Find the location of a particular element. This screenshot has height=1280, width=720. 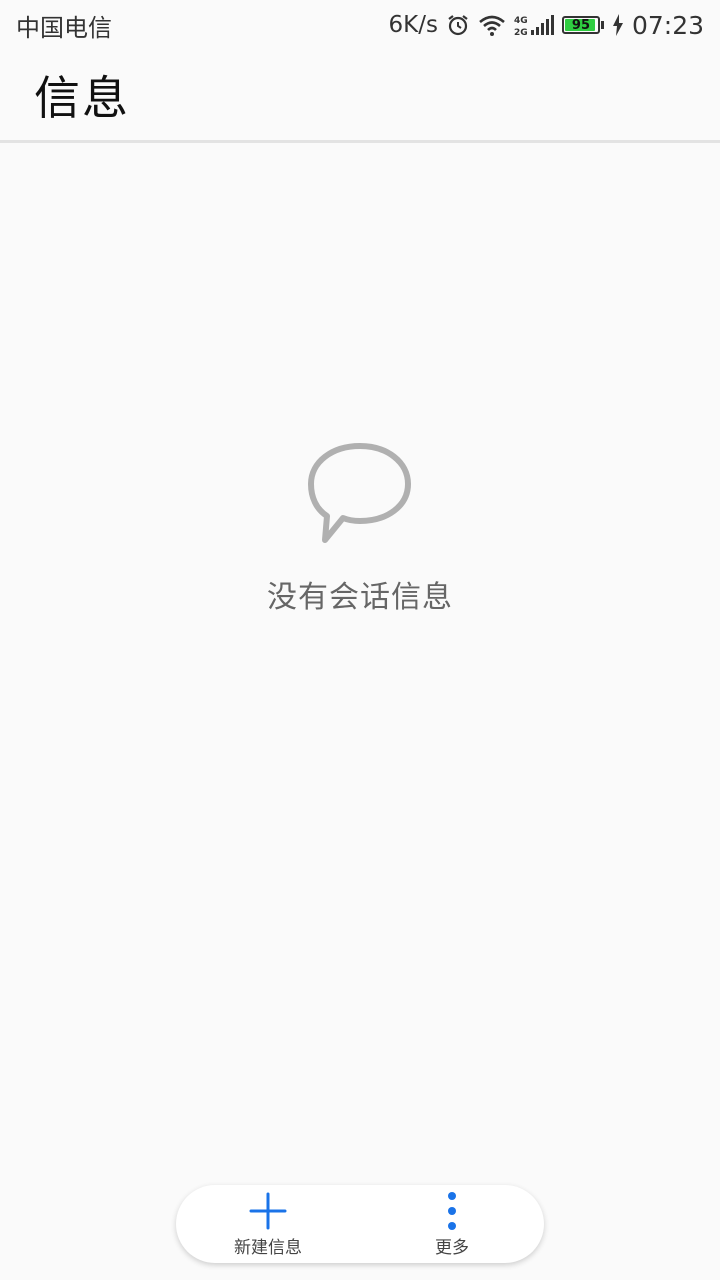

battery-icon: 95 is located at coordinates (580, 25).